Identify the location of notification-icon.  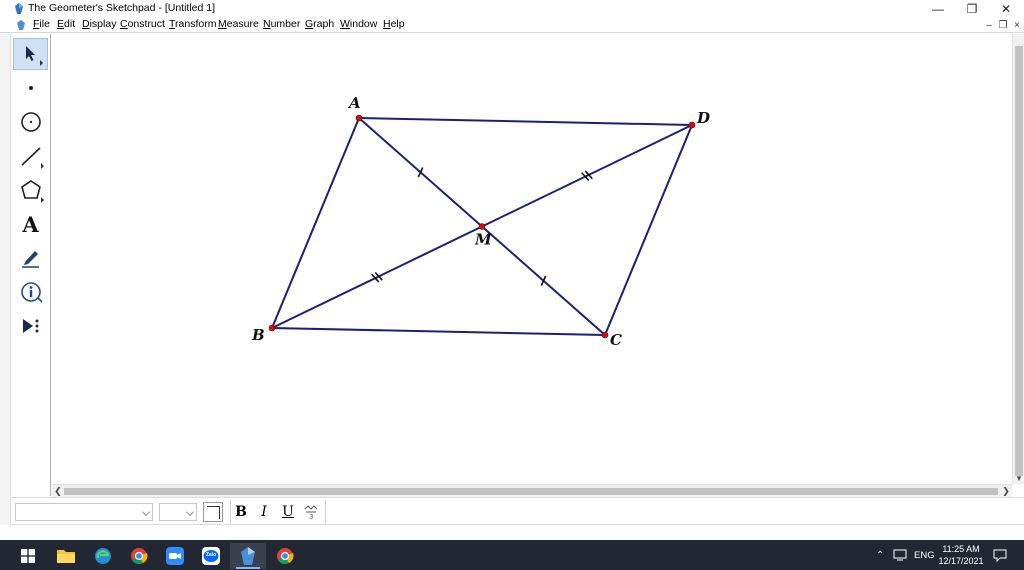
(1000, 555).